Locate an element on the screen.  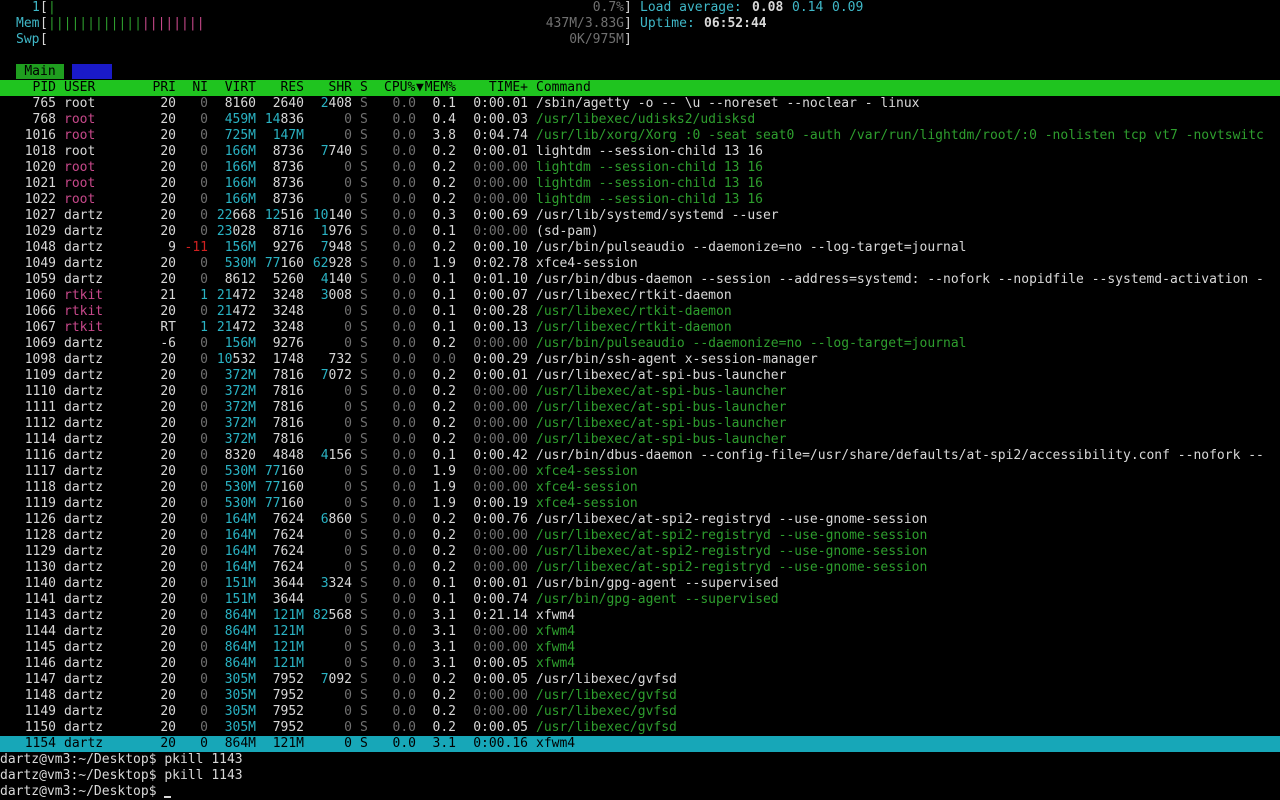
col-state: S is located at coordinates (368, 88).